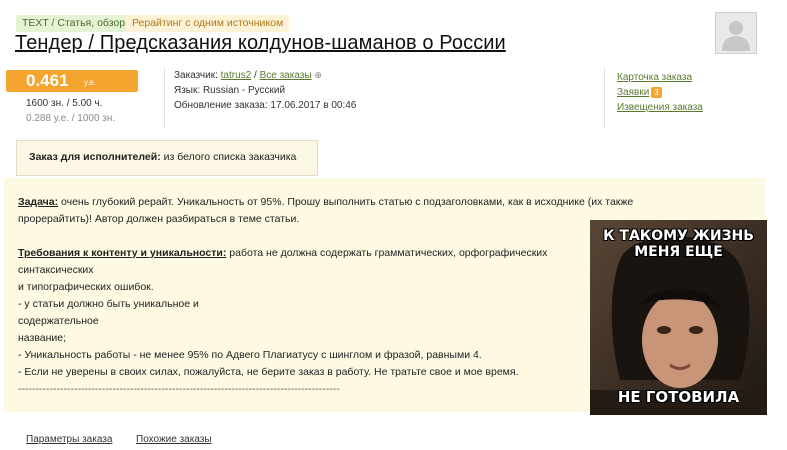  What do you see at coordinates (86, 287) in the screenshot?
I see `requirements-text: и типографических ошибок.` at bounding box center [86, 287].